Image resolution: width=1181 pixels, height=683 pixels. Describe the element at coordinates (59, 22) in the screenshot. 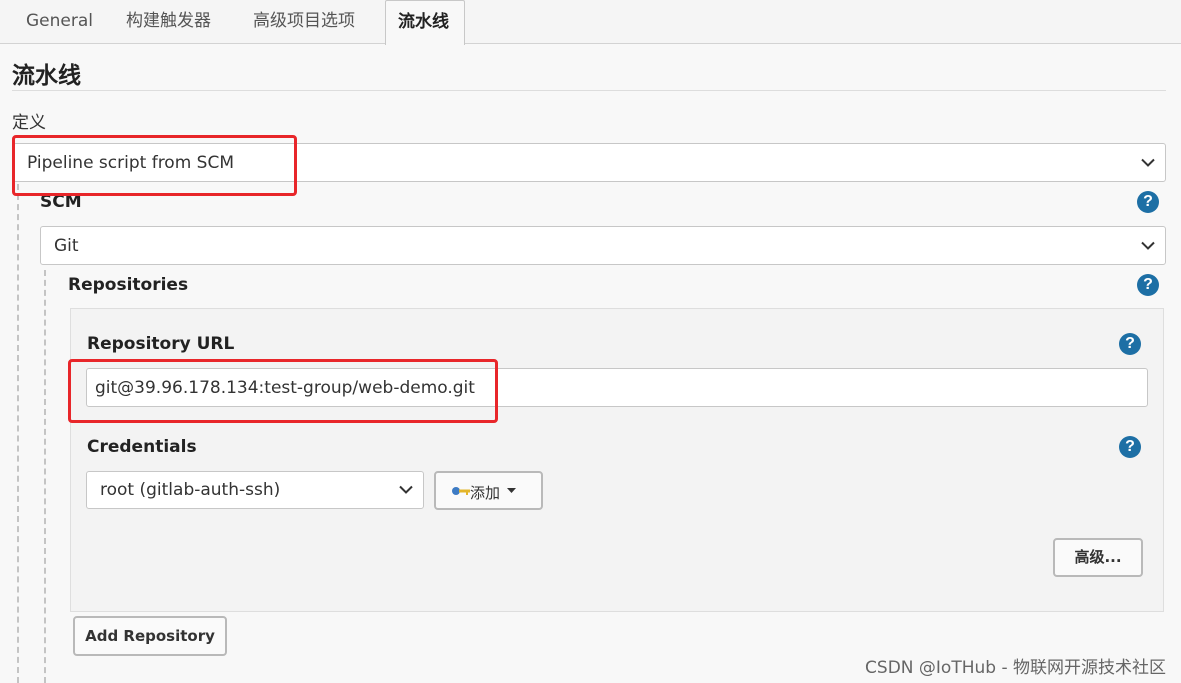

I see `tab-general: General` at that location.